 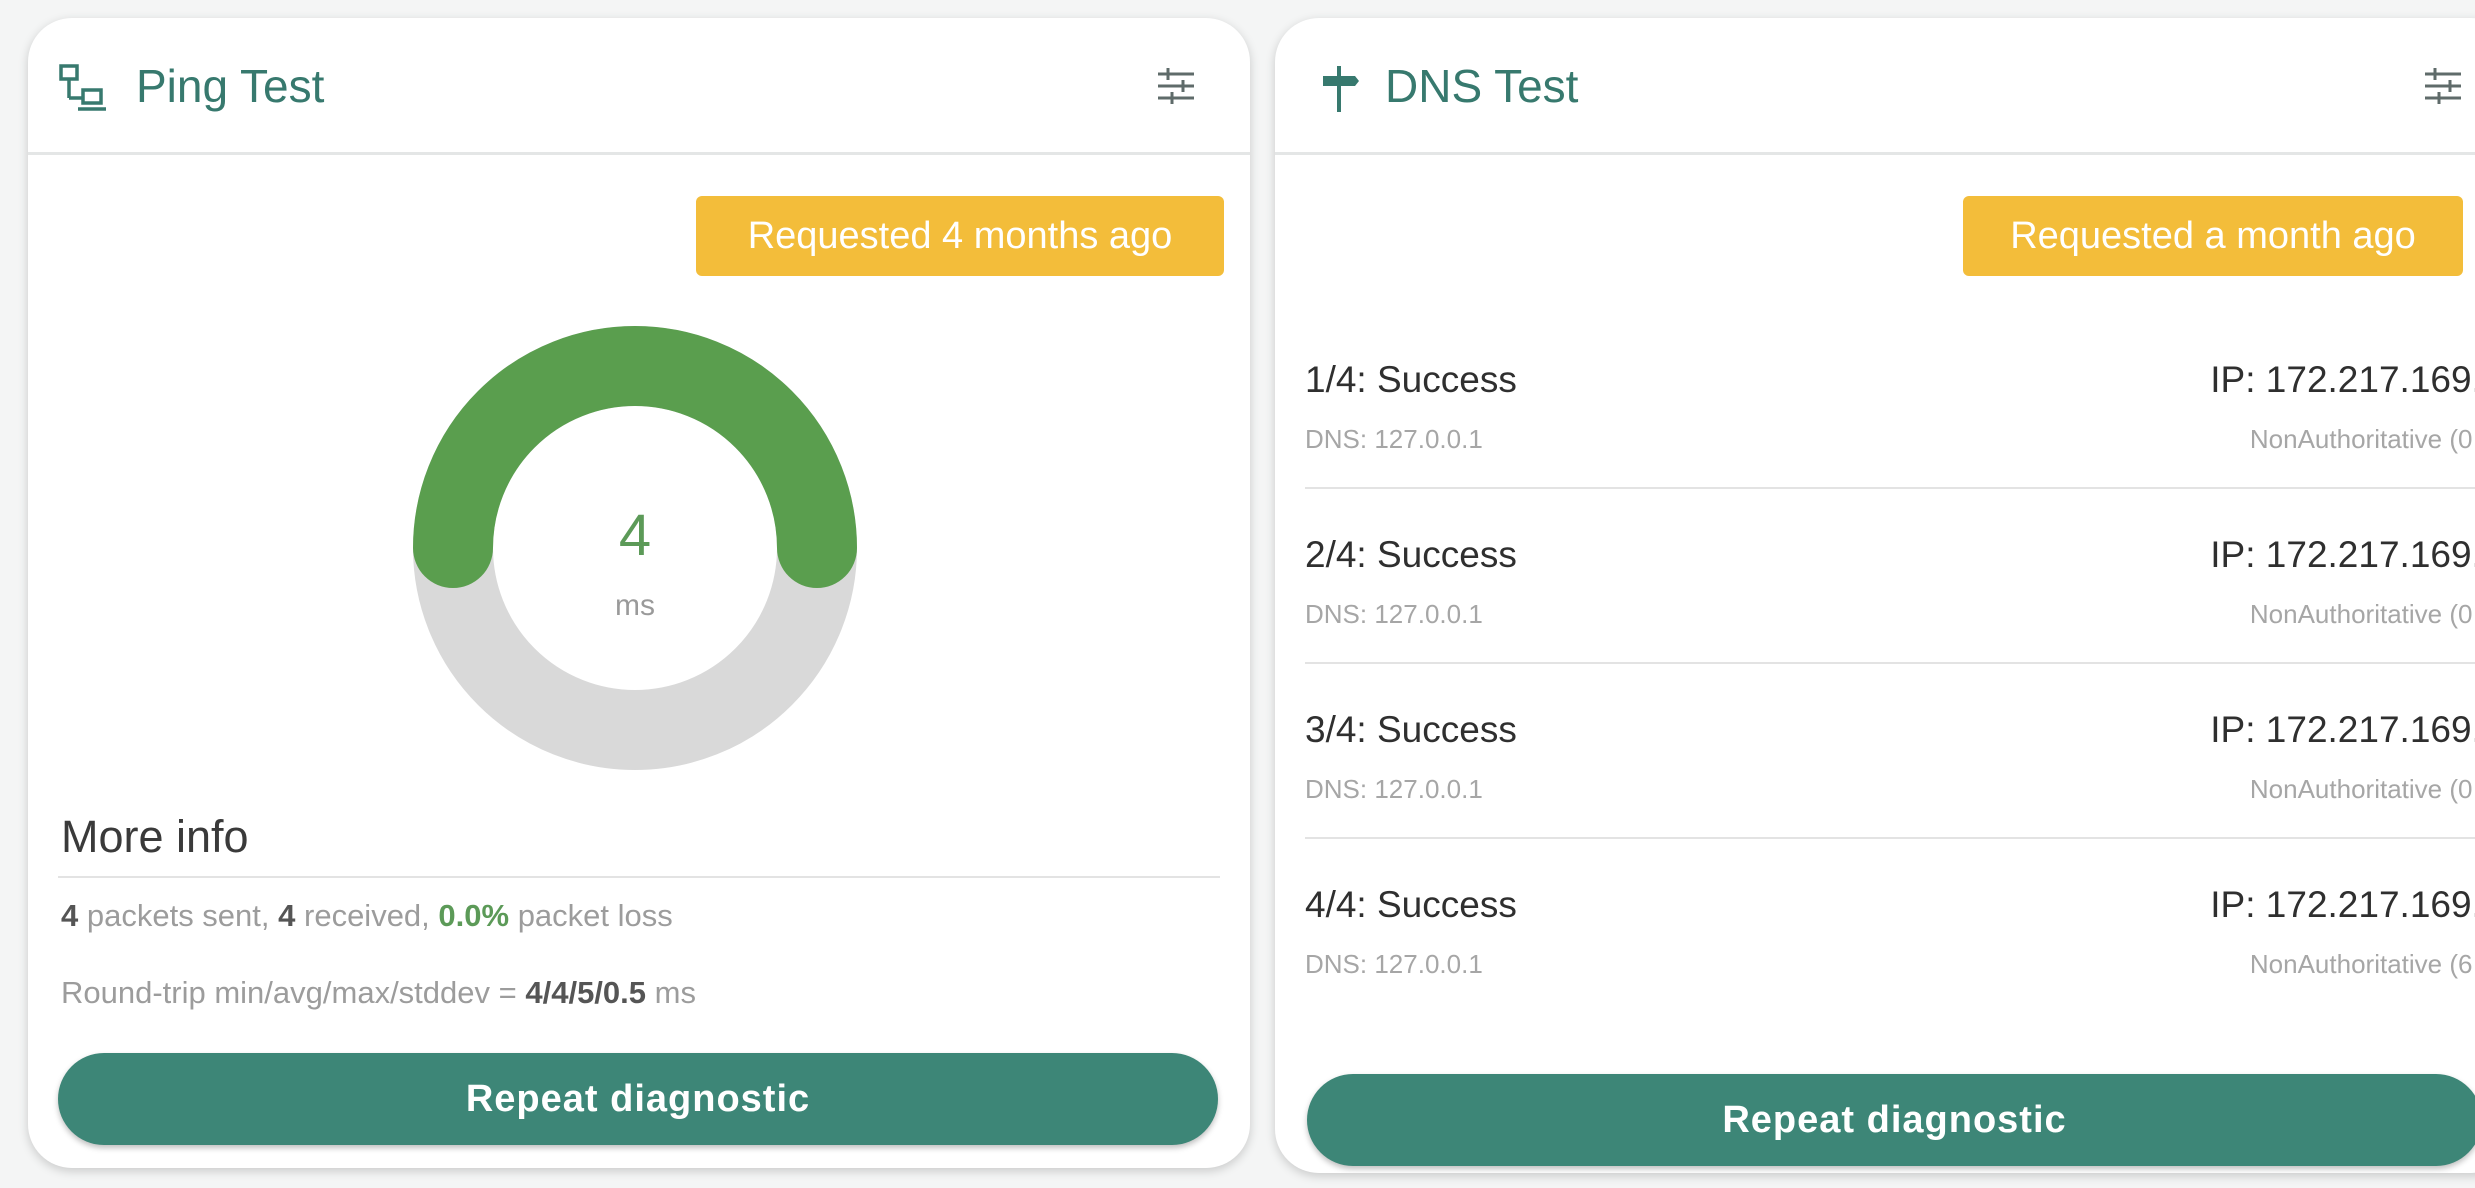 I want to click on gauge-unit: ms, so click(x=635, y=605).